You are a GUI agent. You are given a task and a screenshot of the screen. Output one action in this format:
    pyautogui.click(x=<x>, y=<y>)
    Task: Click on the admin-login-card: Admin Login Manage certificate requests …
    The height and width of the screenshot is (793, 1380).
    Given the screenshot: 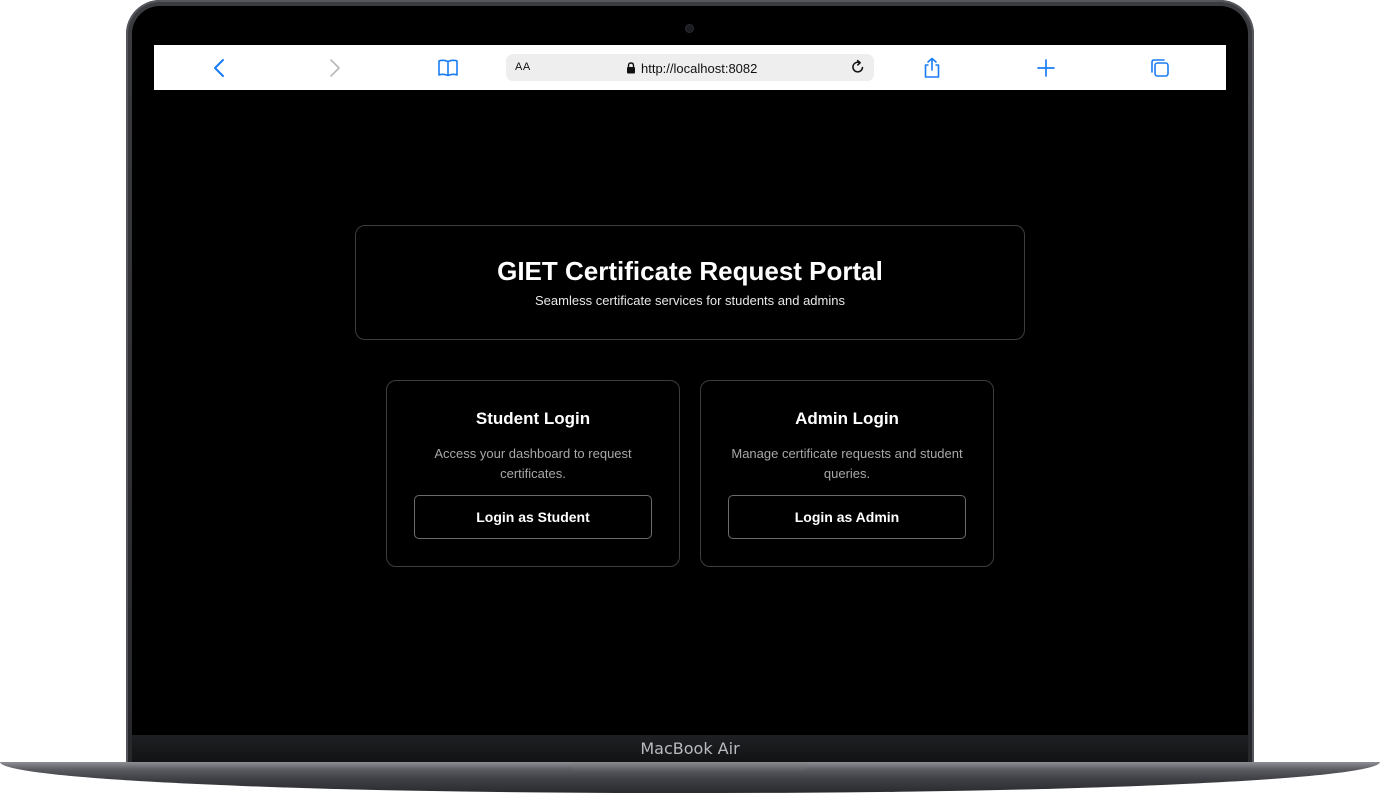 What is the action you would take?
    pyautogui.click(x=847, y=473)
    